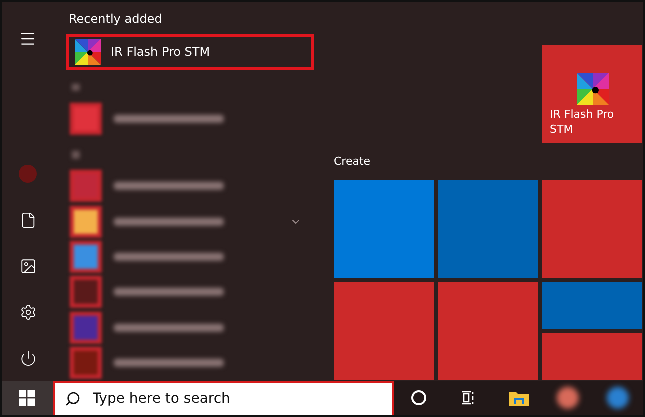  Describe the element at coordinates (28, 358) in the screenshot. I see `power-icon` at that location.